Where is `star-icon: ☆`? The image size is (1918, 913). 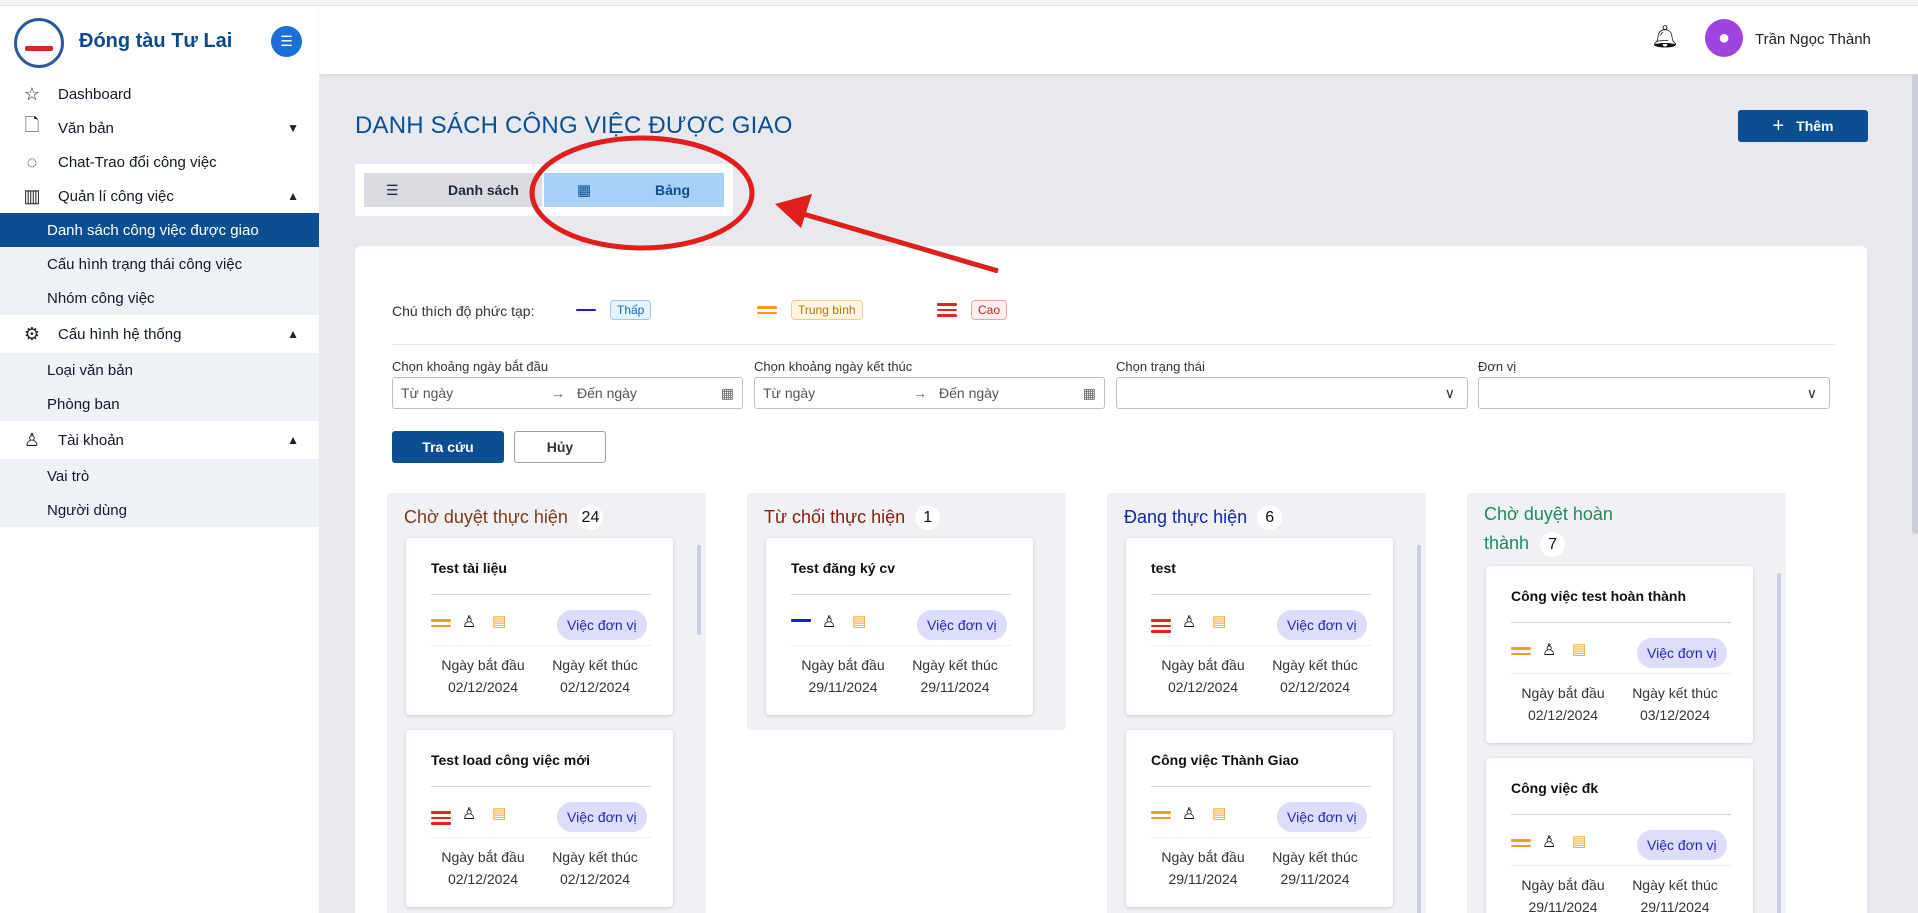
star-icon: ☆ is located at coordinates (32, 93).